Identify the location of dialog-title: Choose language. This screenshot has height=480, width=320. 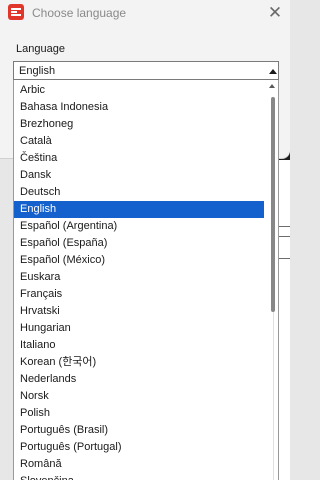
(79, 13).